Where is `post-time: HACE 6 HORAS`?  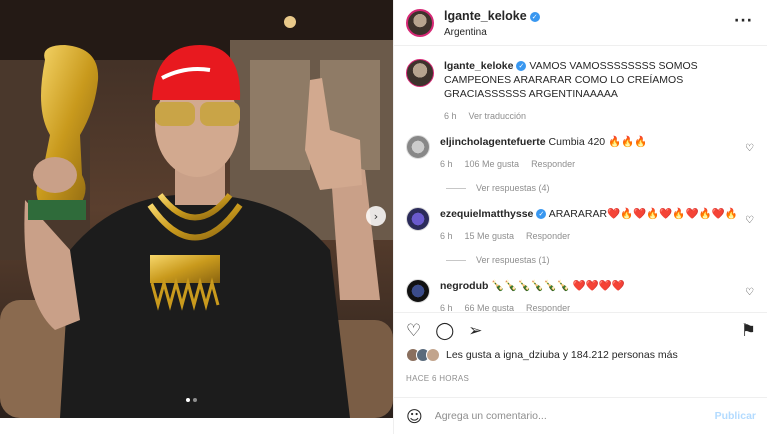
post-time: HACE 6 HORAS is located at coordinates (438, 378).